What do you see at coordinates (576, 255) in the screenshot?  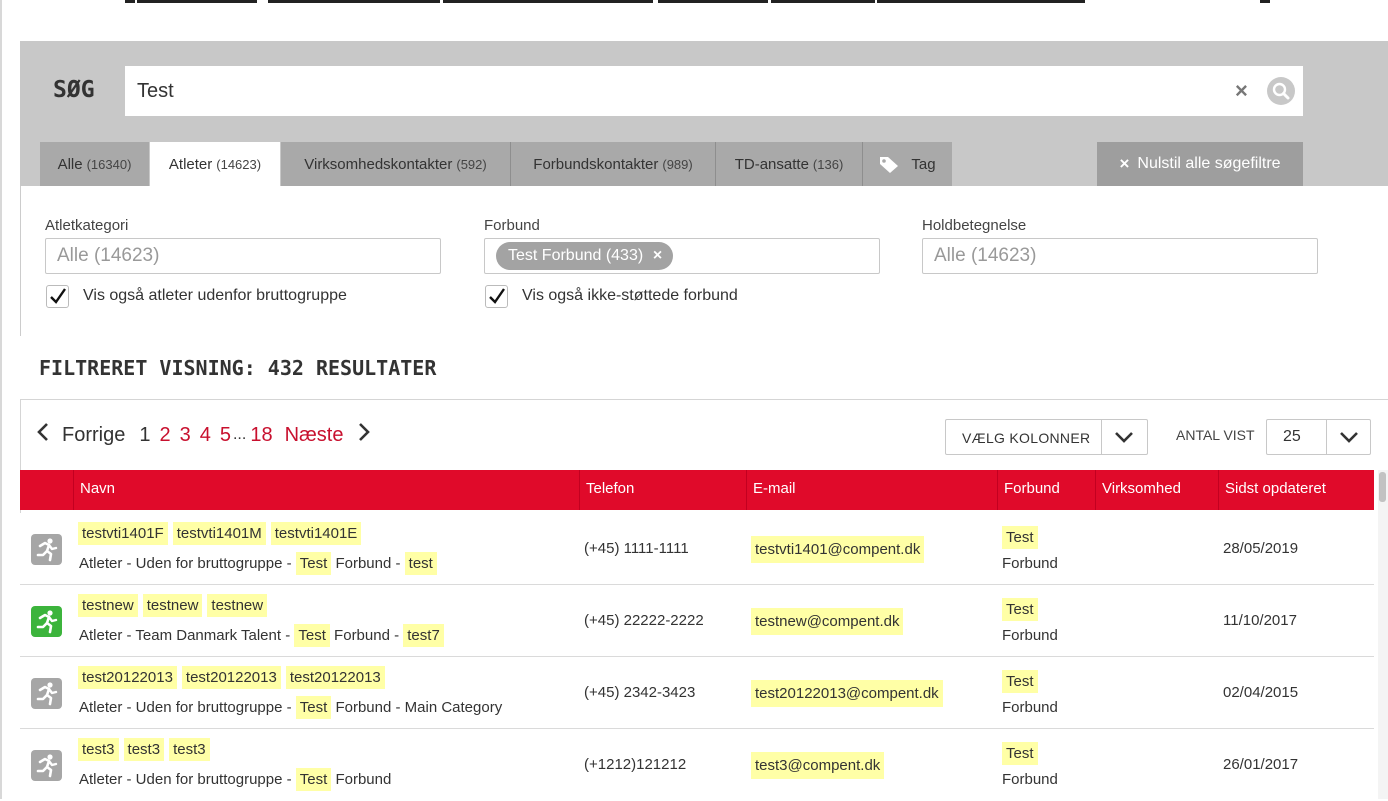 I see `forbund-chip-label: Test Forbund (433)` at bounding box center [576, 255].